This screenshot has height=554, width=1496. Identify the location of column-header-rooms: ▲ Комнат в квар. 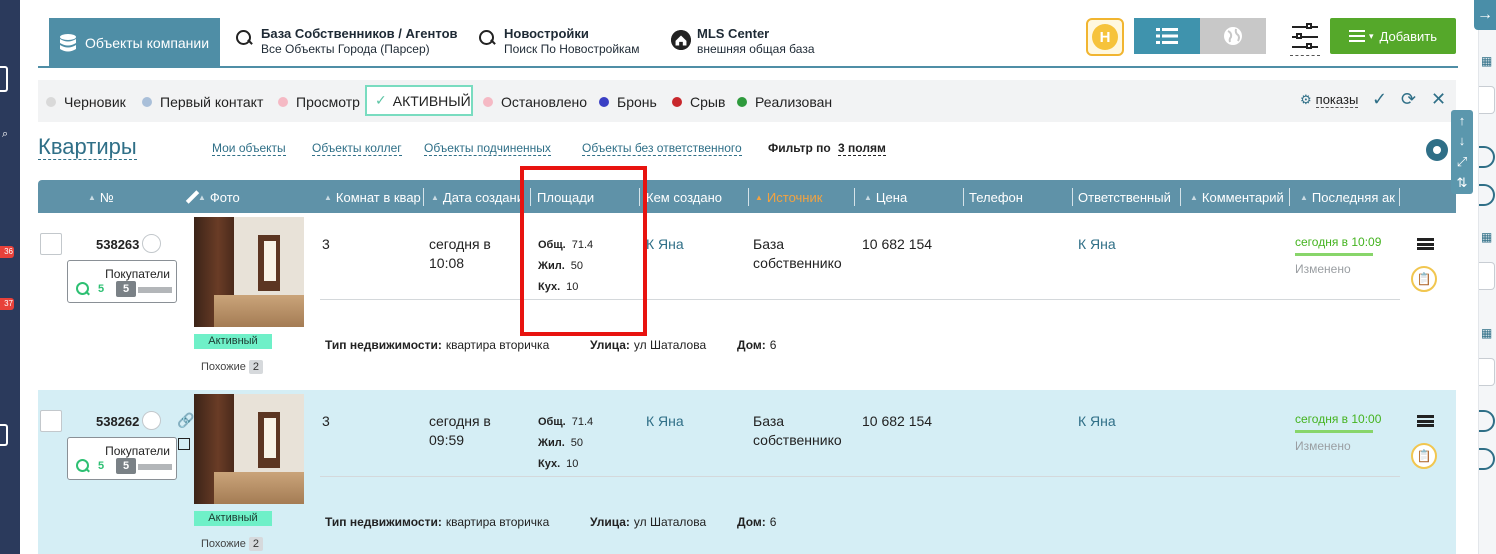
(374, 197).